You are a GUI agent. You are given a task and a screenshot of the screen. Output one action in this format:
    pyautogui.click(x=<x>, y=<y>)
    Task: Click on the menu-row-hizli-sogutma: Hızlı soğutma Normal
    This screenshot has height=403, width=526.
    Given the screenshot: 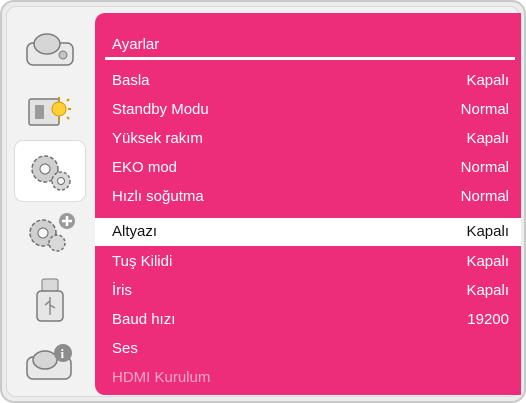 What is the action you would take?
    pyautogui.click(x=308, y=197)
    